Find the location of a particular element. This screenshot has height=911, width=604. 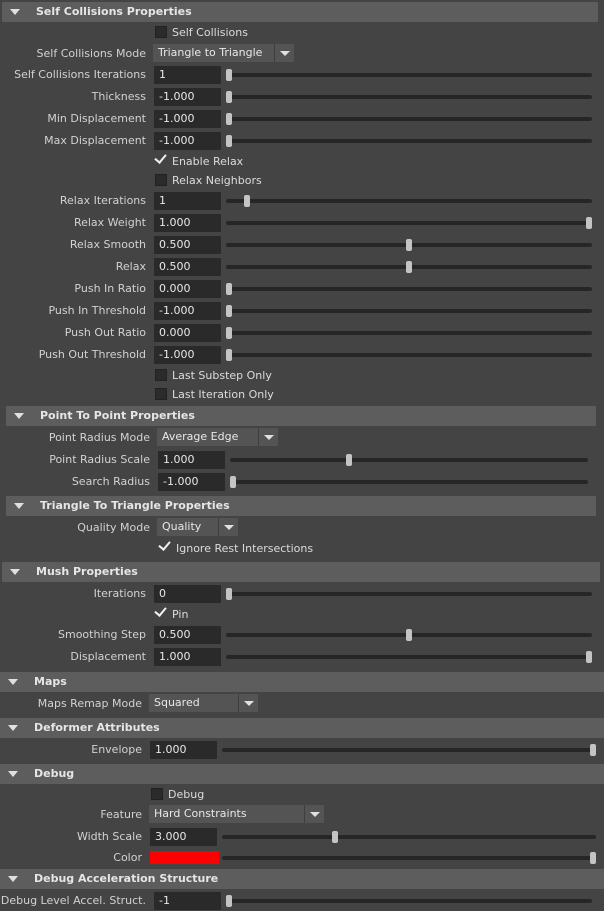

dropdown-value: Triangle to Triangle is located at coordinates (210, 52).